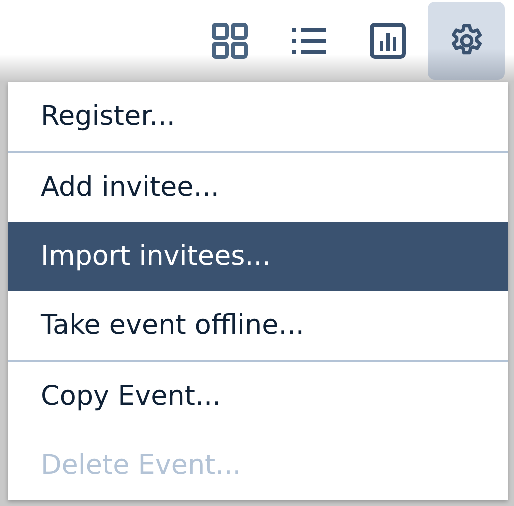 Image resolution: width=514 pixels, height=506 pixels. I want to click on grid-icon, so click(230, 41).